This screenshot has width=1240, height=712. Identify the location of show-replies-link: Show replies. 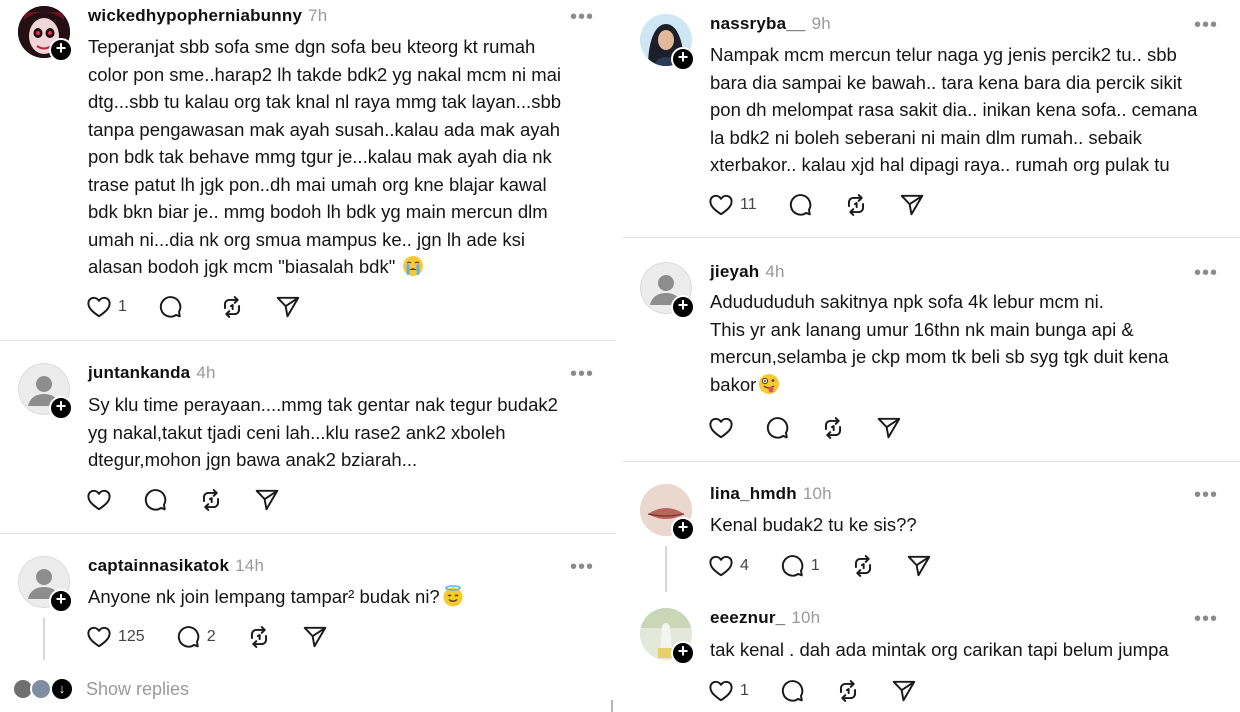
(137, 689).